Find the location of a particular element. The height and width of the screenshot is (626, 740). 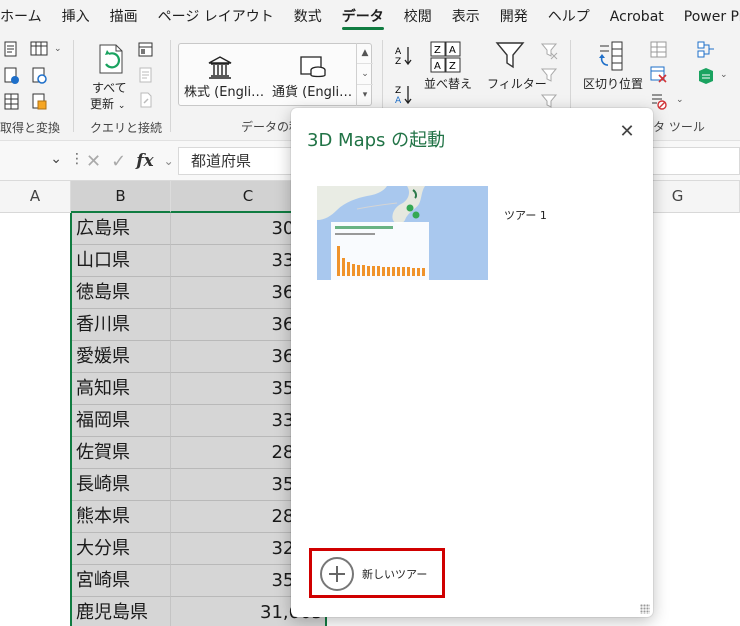

data-model-icon is located at coordinates (706, 76).